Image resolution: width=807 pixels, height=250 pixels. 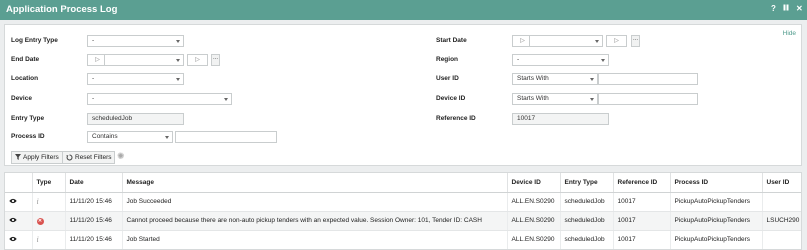 I want to click on column-header-view, so click(x=19, y=183).